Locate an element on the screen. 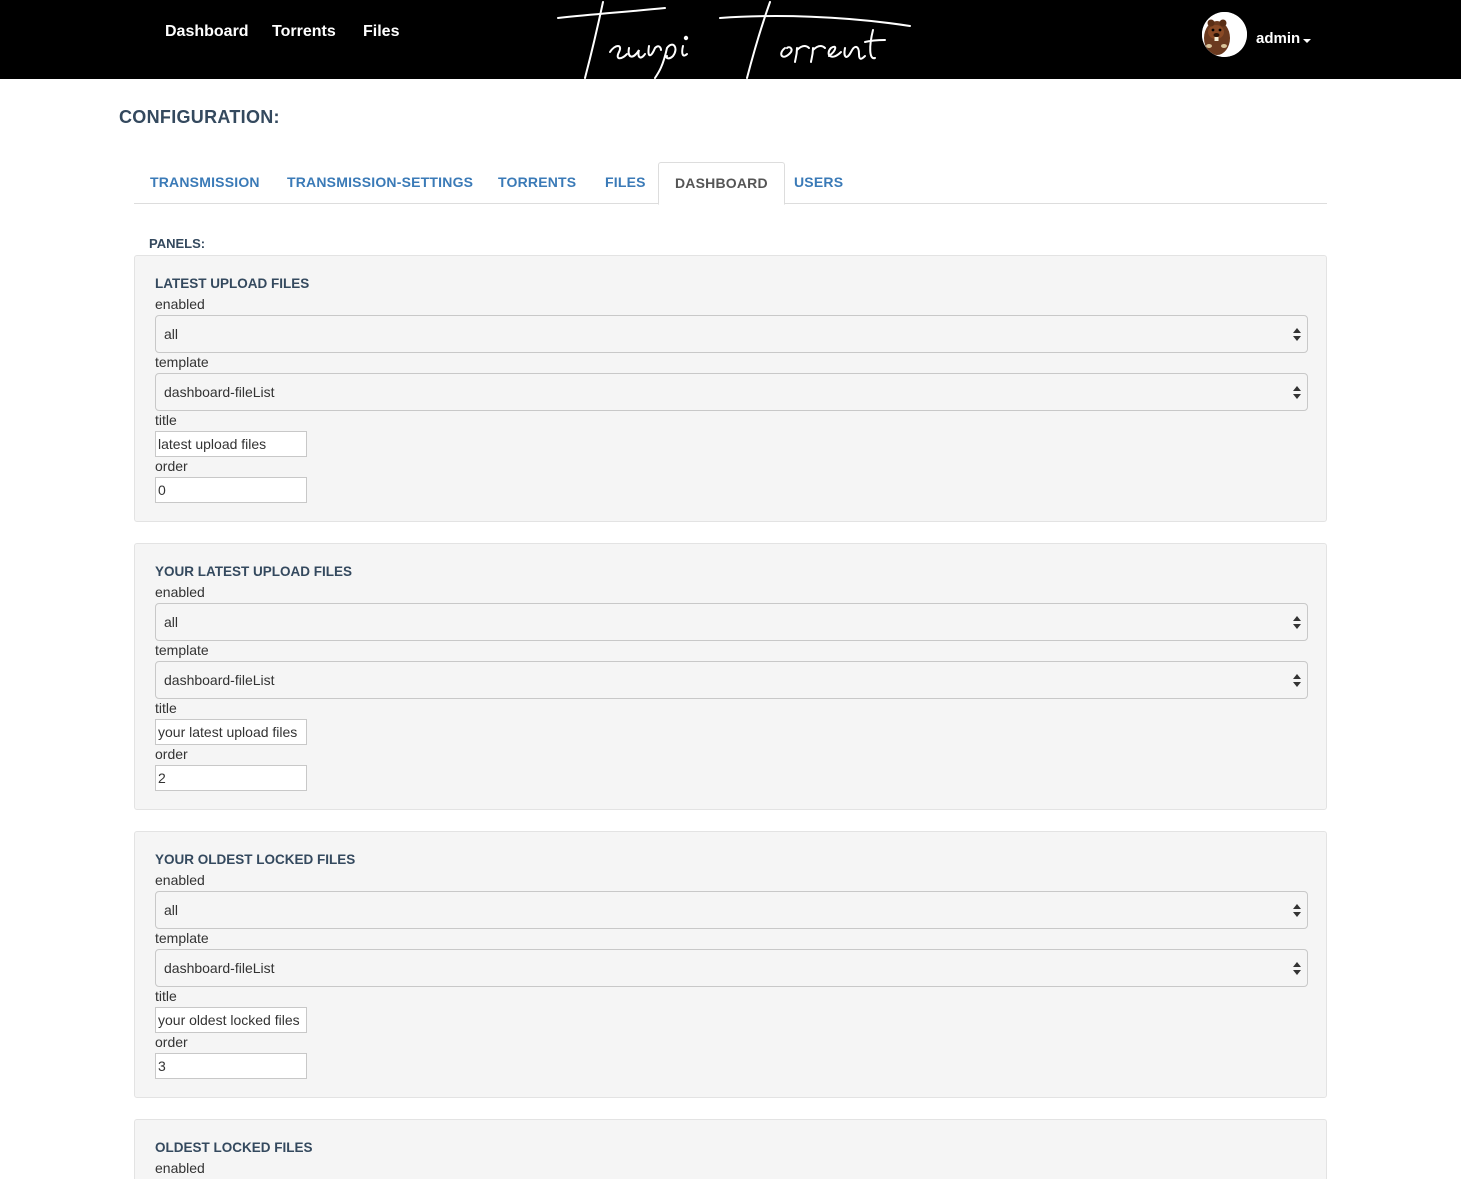 The width and height of the screenshot is (1461, 1179). beaver-avatar-icon is located at coordinates (1224, 34).